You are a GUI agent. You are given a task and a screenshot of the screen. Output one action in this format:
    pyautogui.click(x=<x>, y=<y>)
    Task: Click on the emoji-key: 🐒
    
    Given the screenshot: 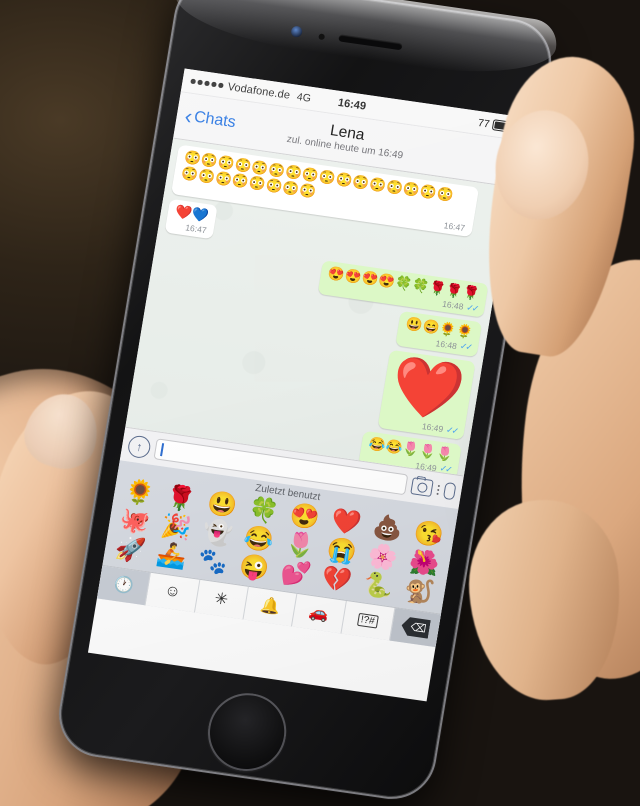 What is the action you would take?
    pyautogui.click(x=419, y=592)
    